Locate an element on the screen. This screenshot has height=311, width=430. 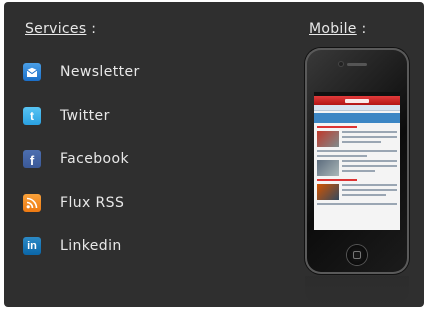
service-facebook: f Facebook is located at coordinates (81, 166).